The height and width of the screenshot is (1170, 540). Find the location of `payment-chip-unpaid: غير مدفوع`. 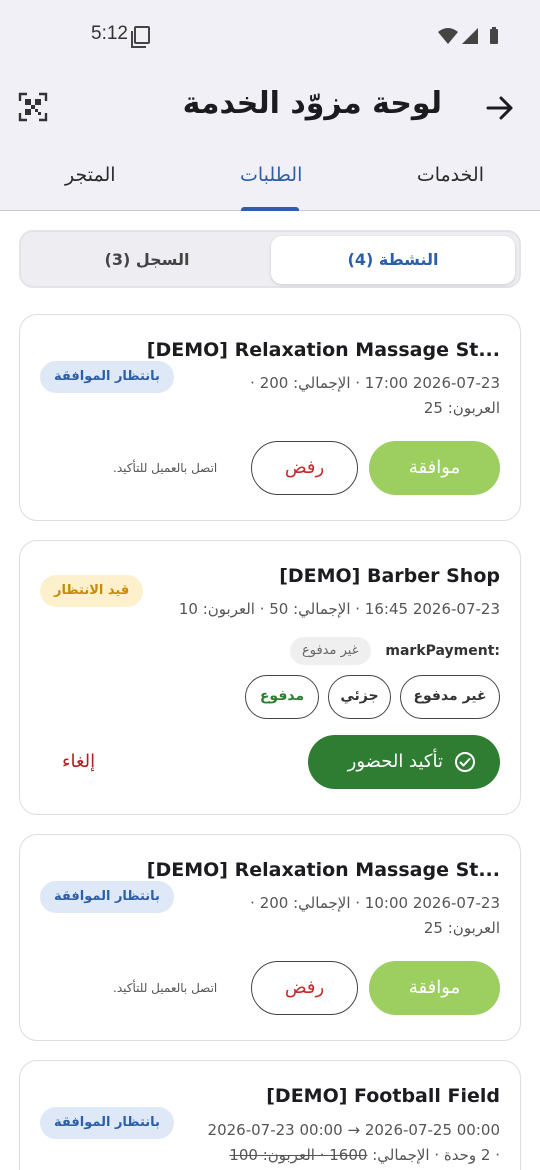

payment-chip-unpaid: غير مدفوع is located at coordinates (450, 697).